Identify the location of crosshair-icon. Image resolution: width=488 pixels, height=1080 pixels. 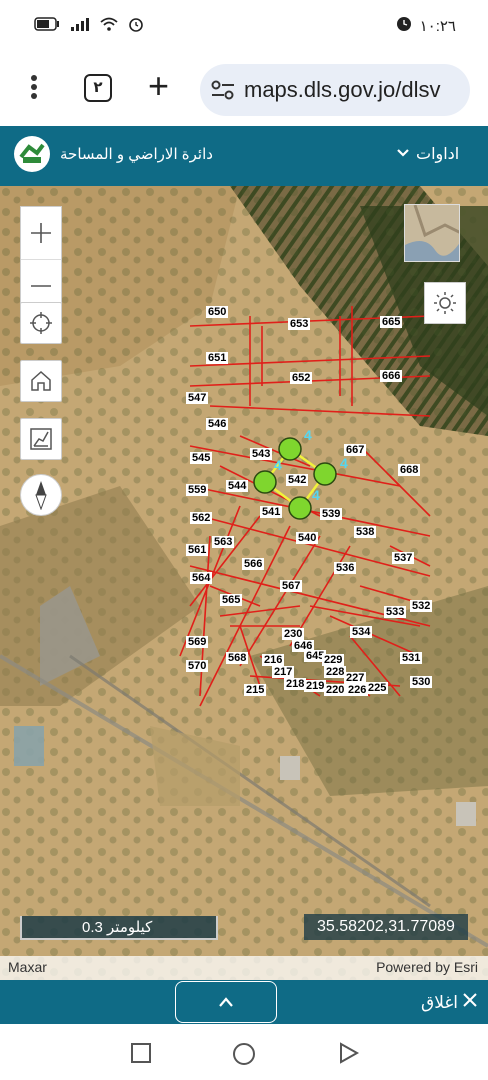
(41, 323).